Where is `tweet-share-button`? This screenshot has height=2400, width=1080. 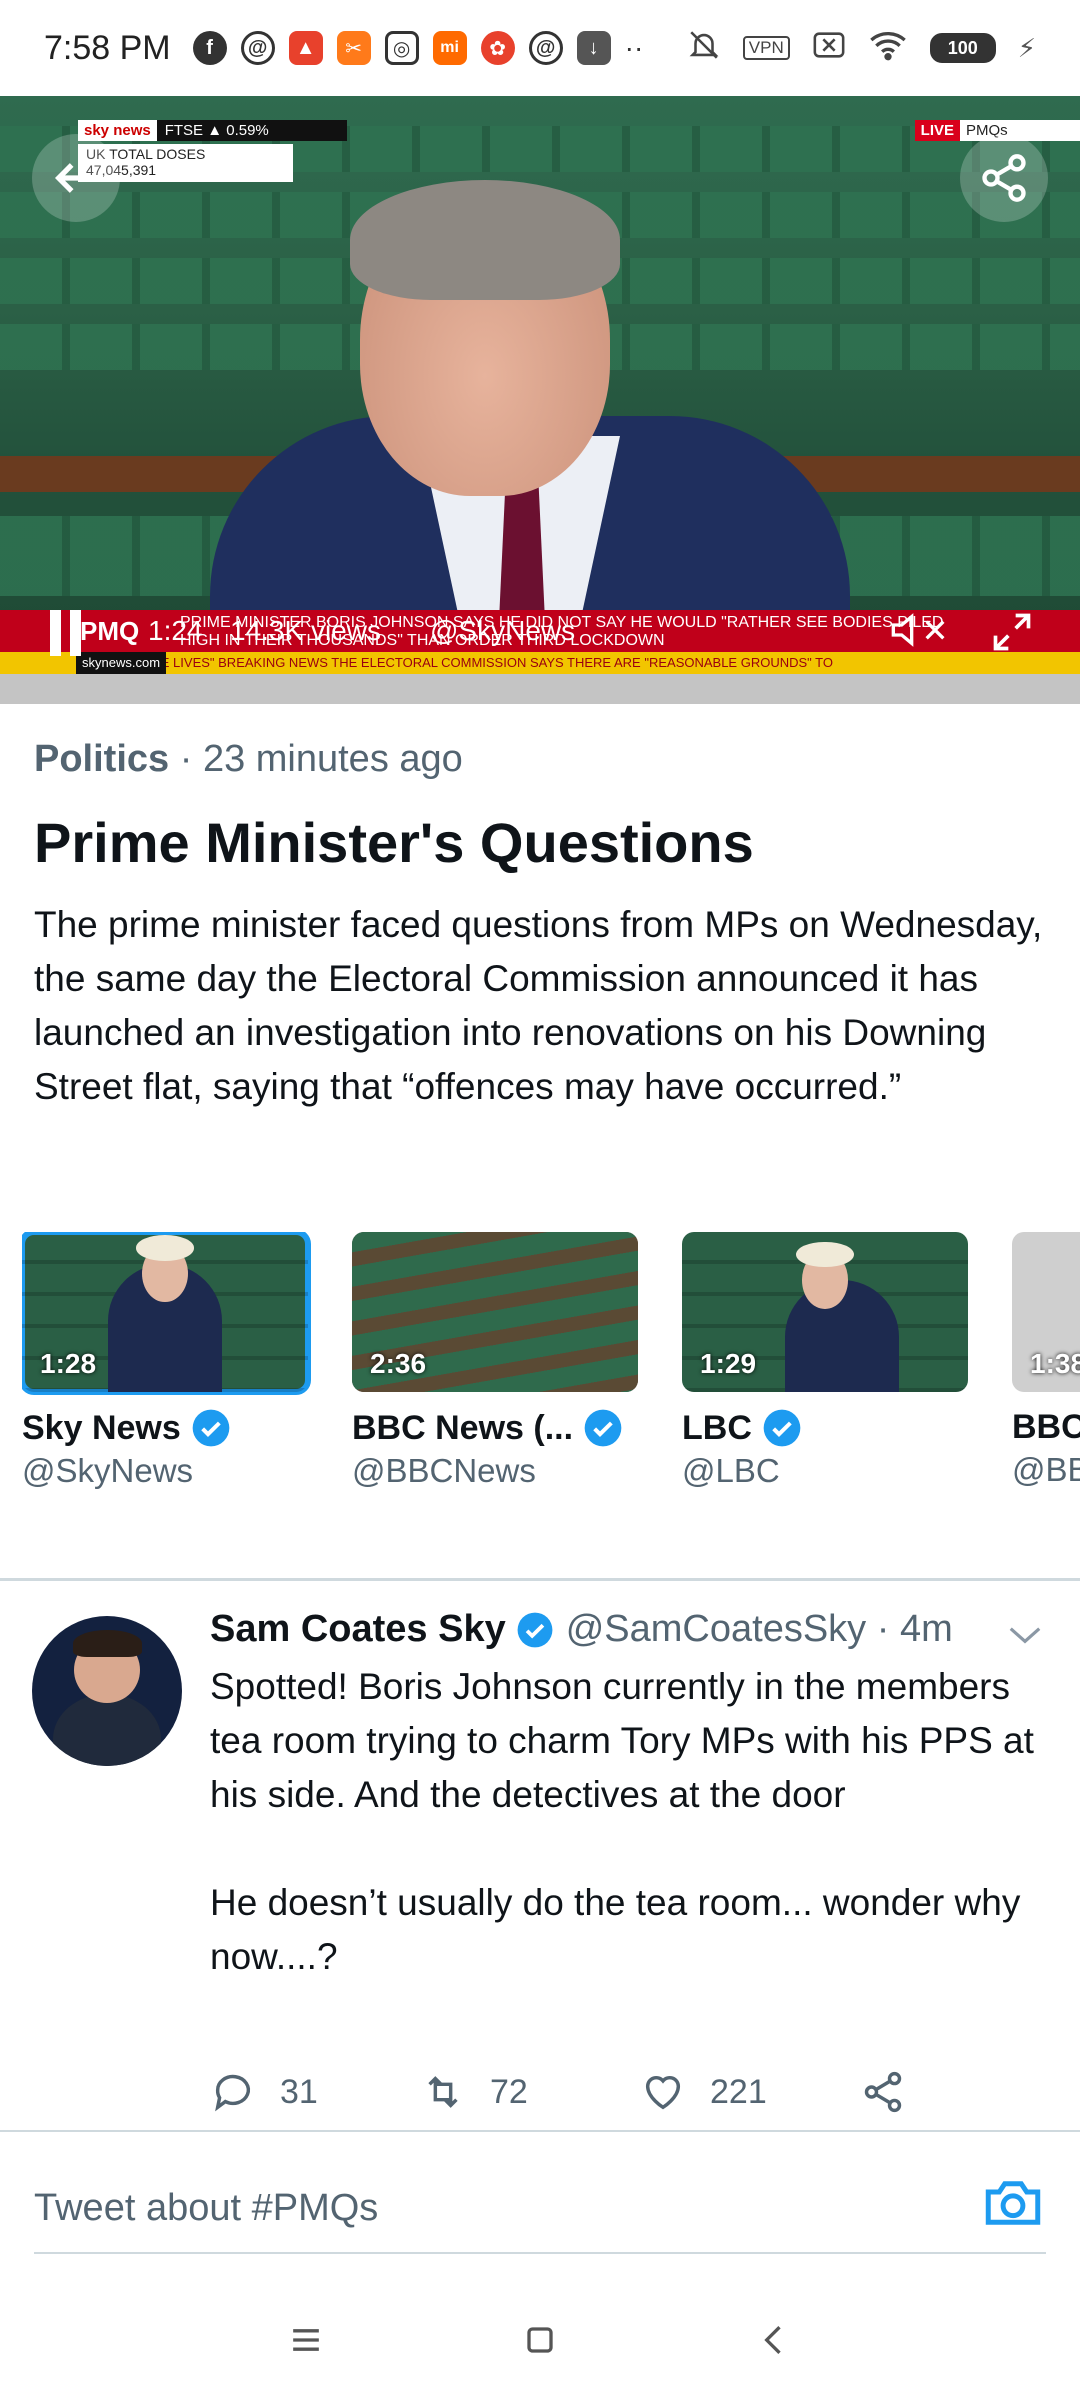 tweet-share-button is located at coordinates (883, 2092).